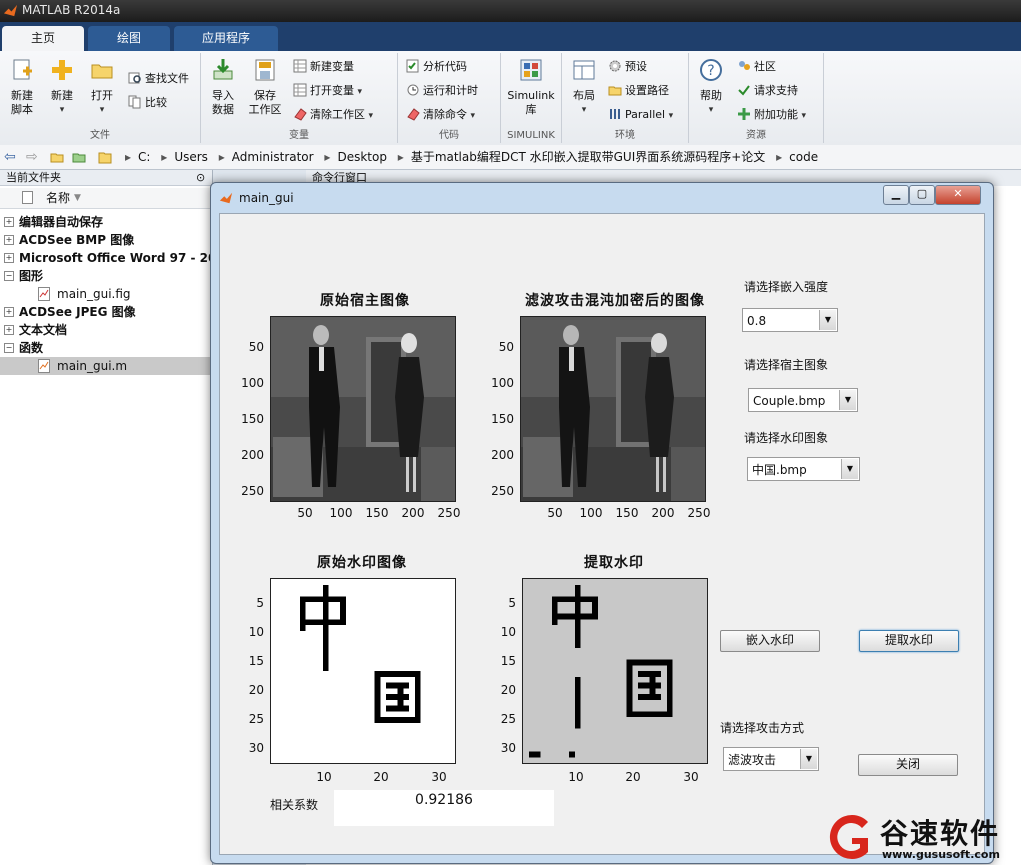 This screenshot has width=1021, height=865. Describe the element at coordinates (958, 195) in the screenshot. I see `close-icon: ✕` at that location.